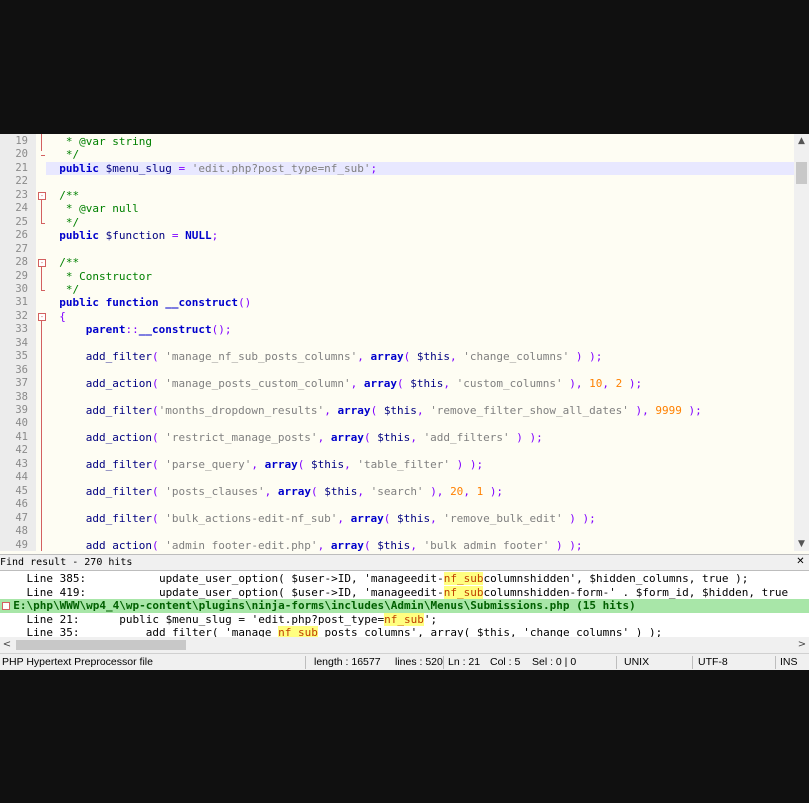 This screenshot has width=809, height=803. I want to click on line-number: 38, so click(21, 396).